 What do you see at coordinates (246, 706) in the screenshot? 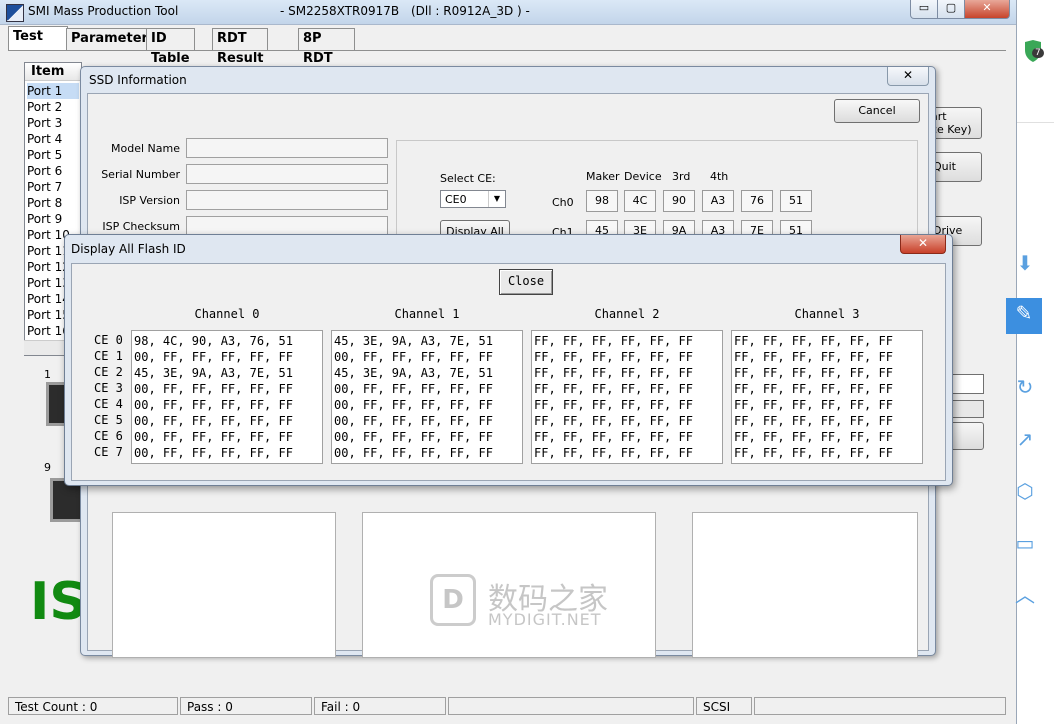
I see `pass-count: Pass : 0` at bounding box center [246, 706].